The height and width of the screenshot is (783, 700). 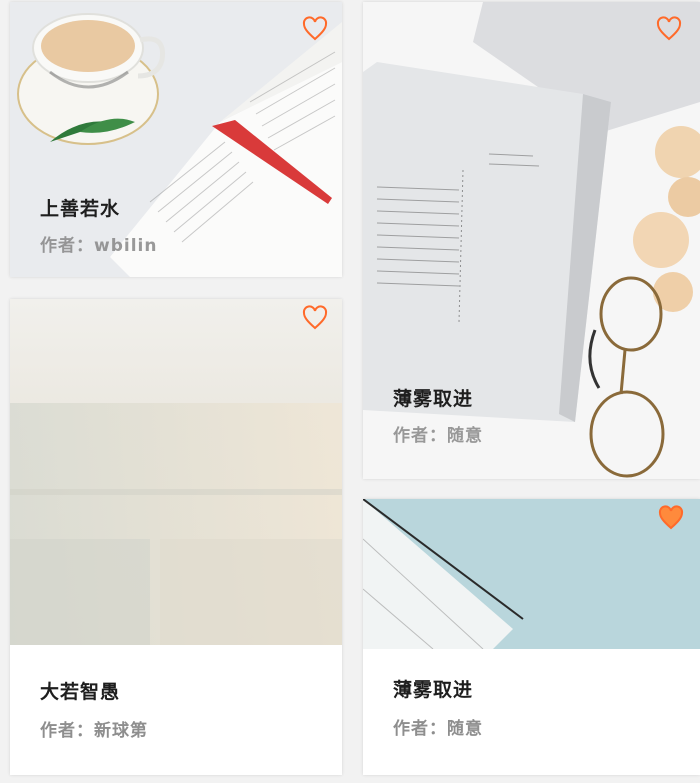 What do you see at coordinates (80, 209) in the screenshot?
I see `card-title: 上善若水` at bounding box center [80, 209].